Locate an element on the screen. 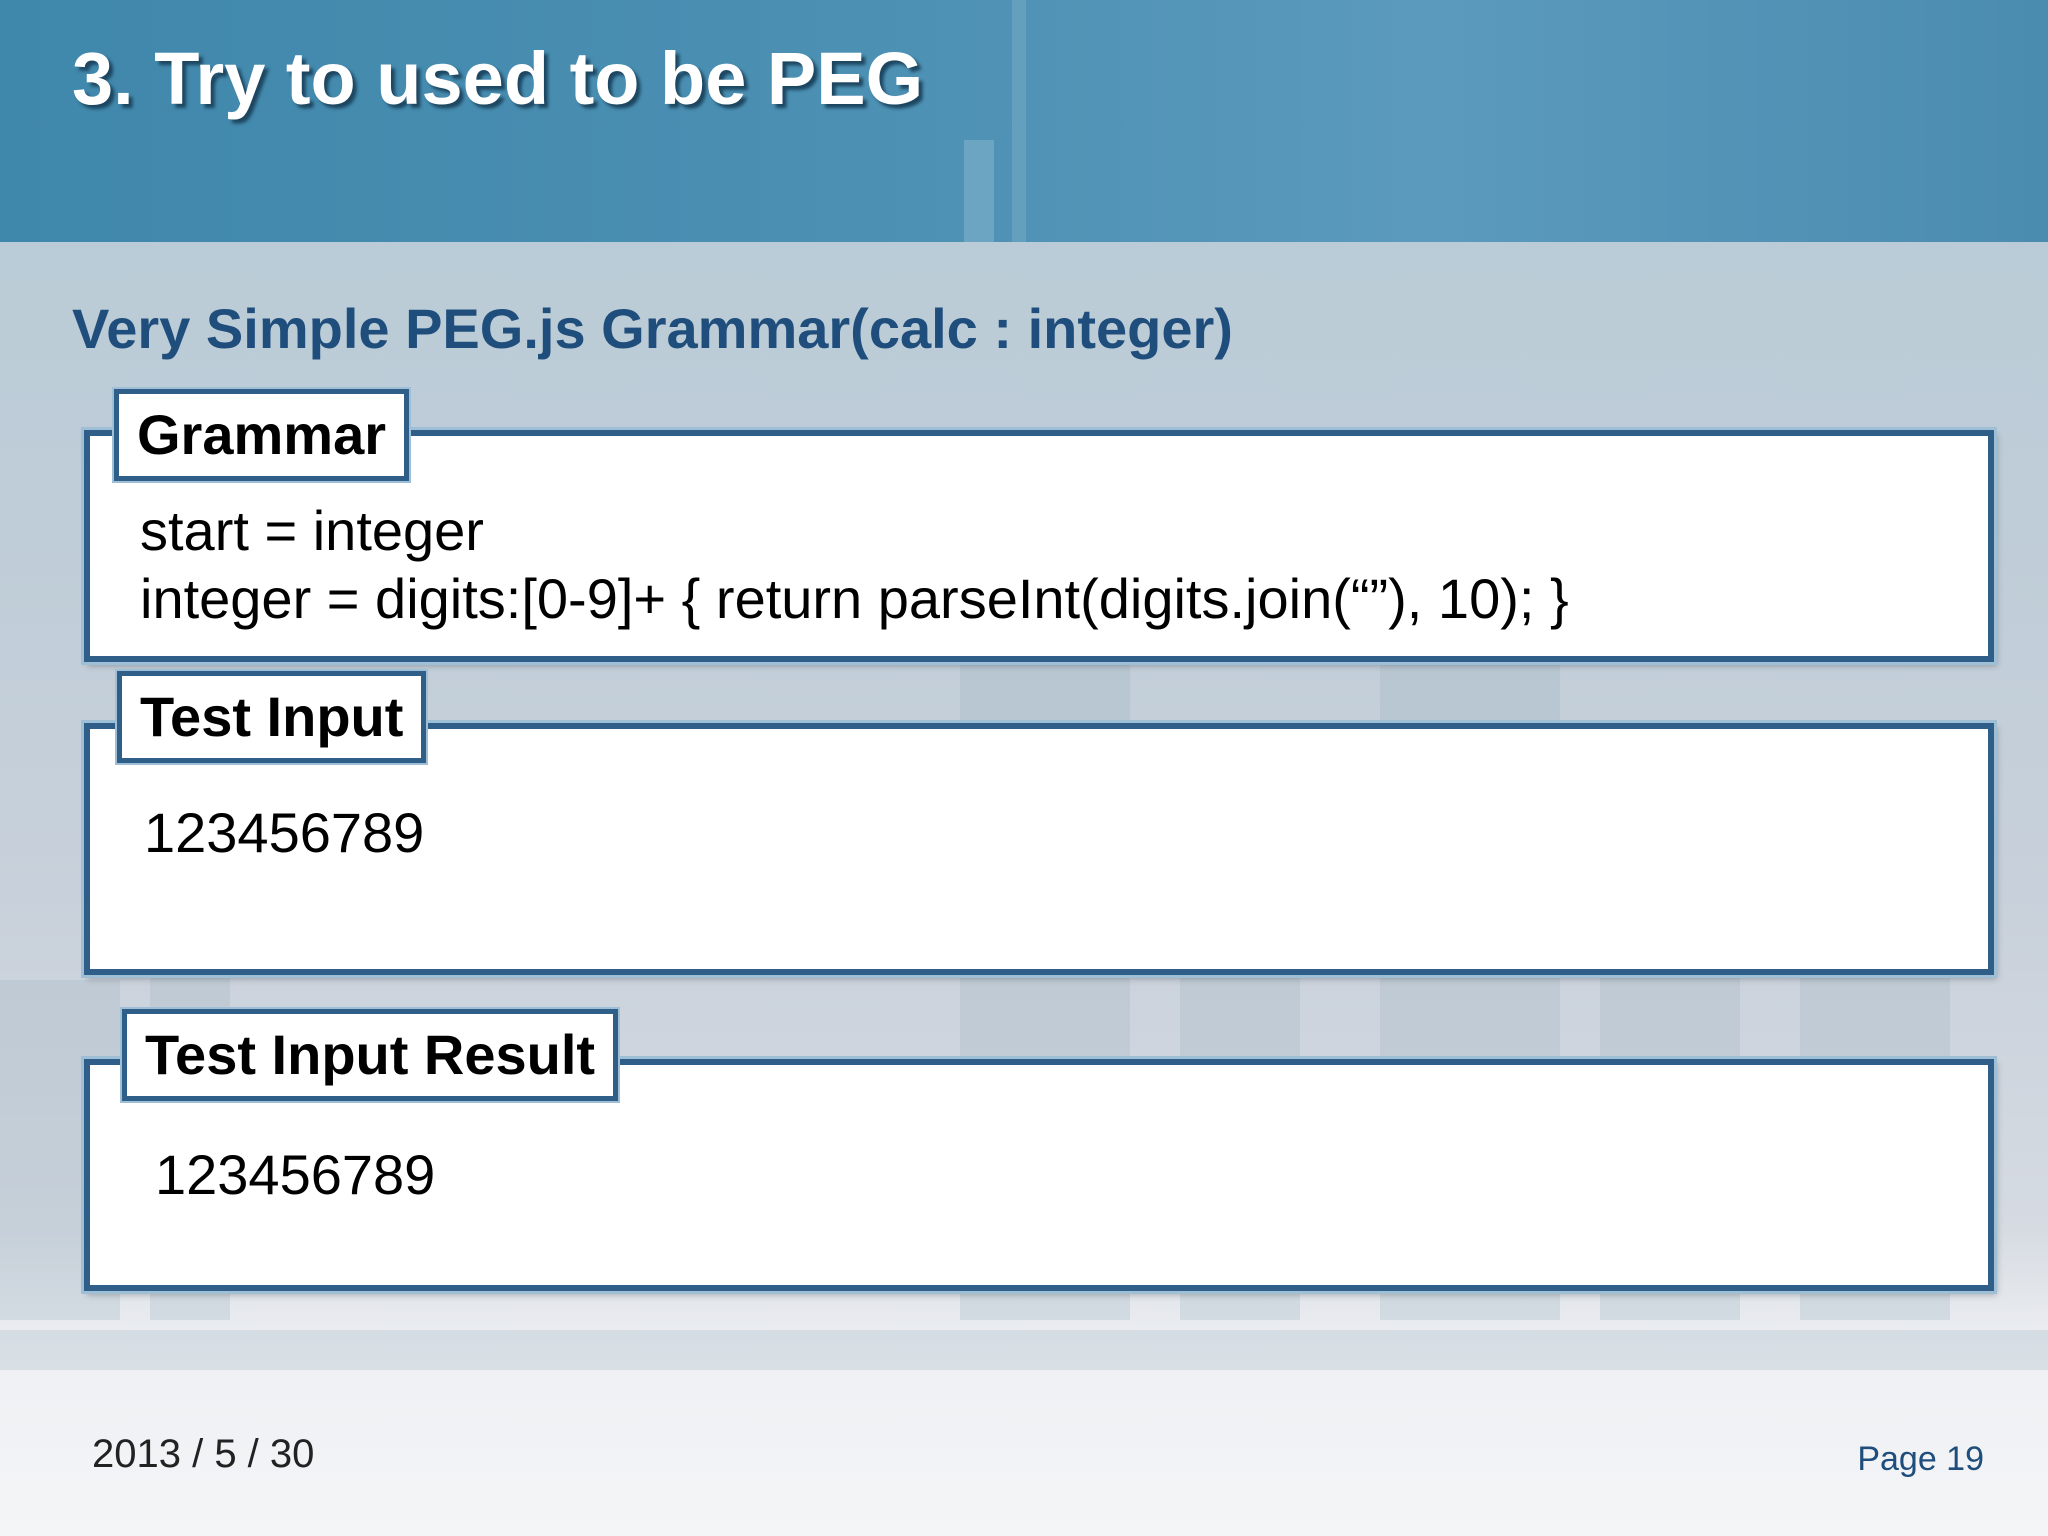  test-result-panel-label: Test Input Result is located at coordinates (370, 1055).